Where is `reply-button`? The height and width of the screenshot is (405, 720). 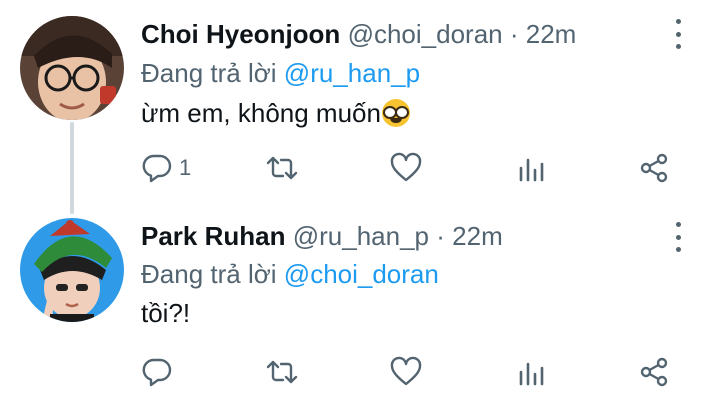 reply-button is located at coordinates (160, 372).